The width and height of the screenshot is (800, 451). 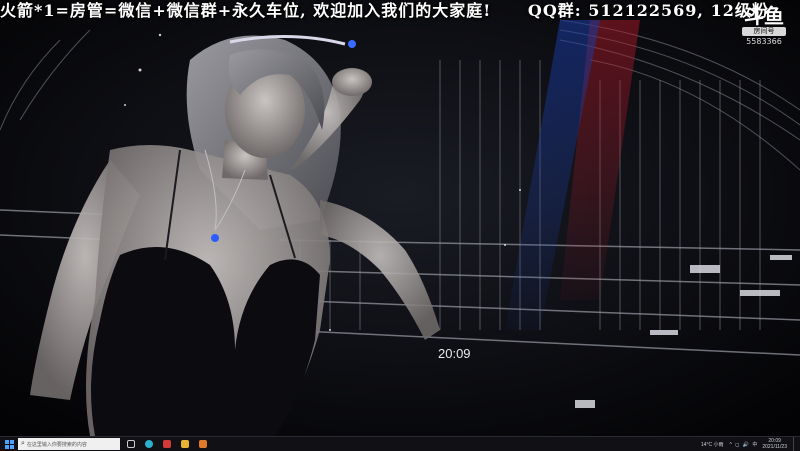 I want to click on taskbar-clock: 20:09 2021/11/23, so click(x=774, y=444).